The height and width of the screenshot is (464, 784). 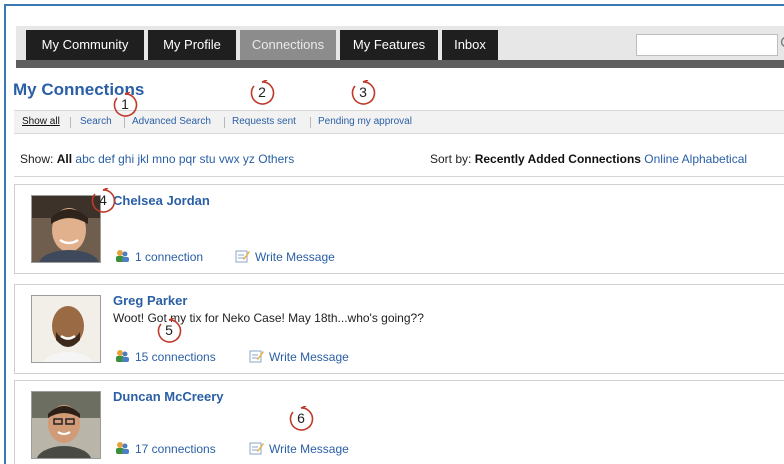 What do you see at coordinates (150, 300) in the screenshot?
I see `connection-name: Greg Parker` at bounding box center [150, 300].